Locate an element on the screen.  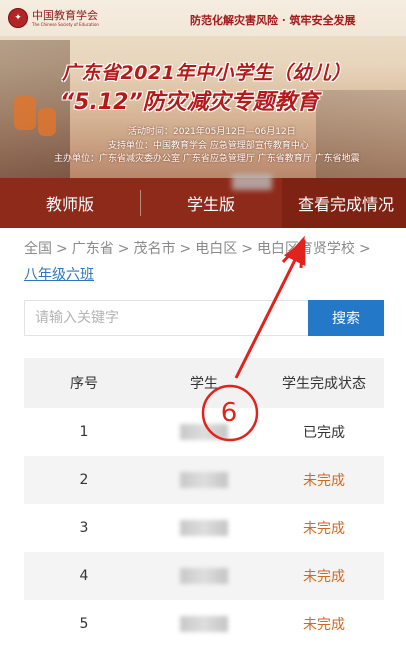
logo-name-cn: 中国教育学会 is located at coordinates (65, 15).